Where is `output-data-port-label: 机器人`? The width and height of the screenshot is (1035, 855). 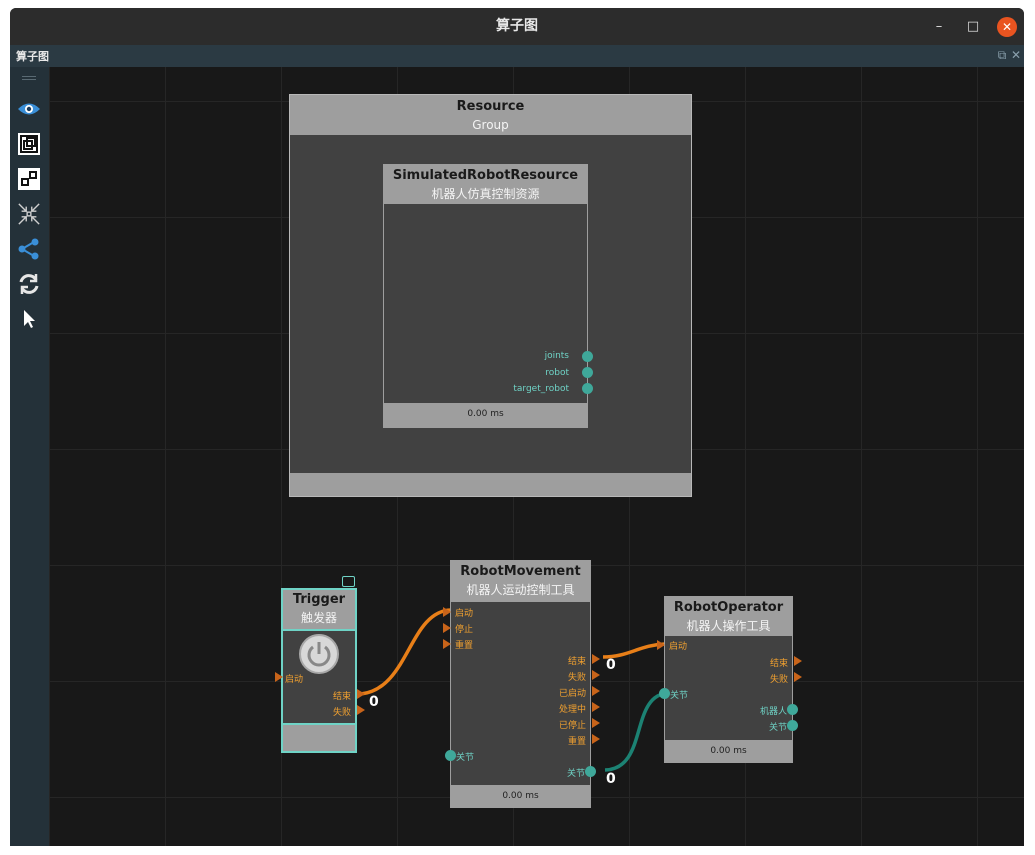 output-data-port-label: 机器人 is located at coordinates (773, 712).